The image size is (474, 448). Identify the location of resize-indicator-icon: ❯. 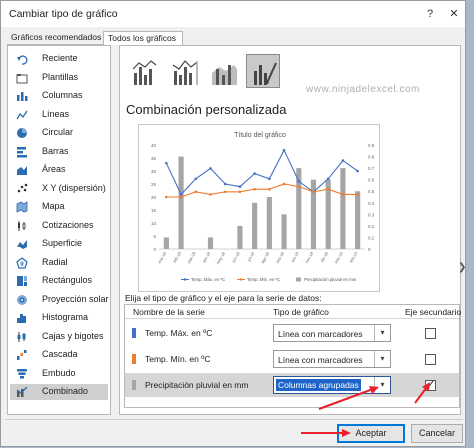
(462, 267).